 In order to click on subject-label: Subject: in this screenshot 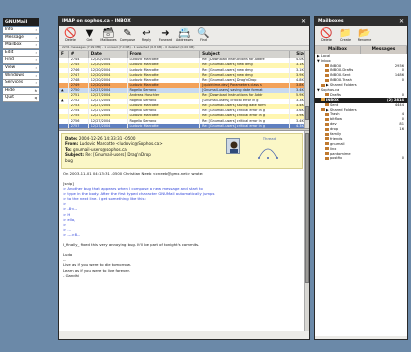, I will do `click(74, 155)`.